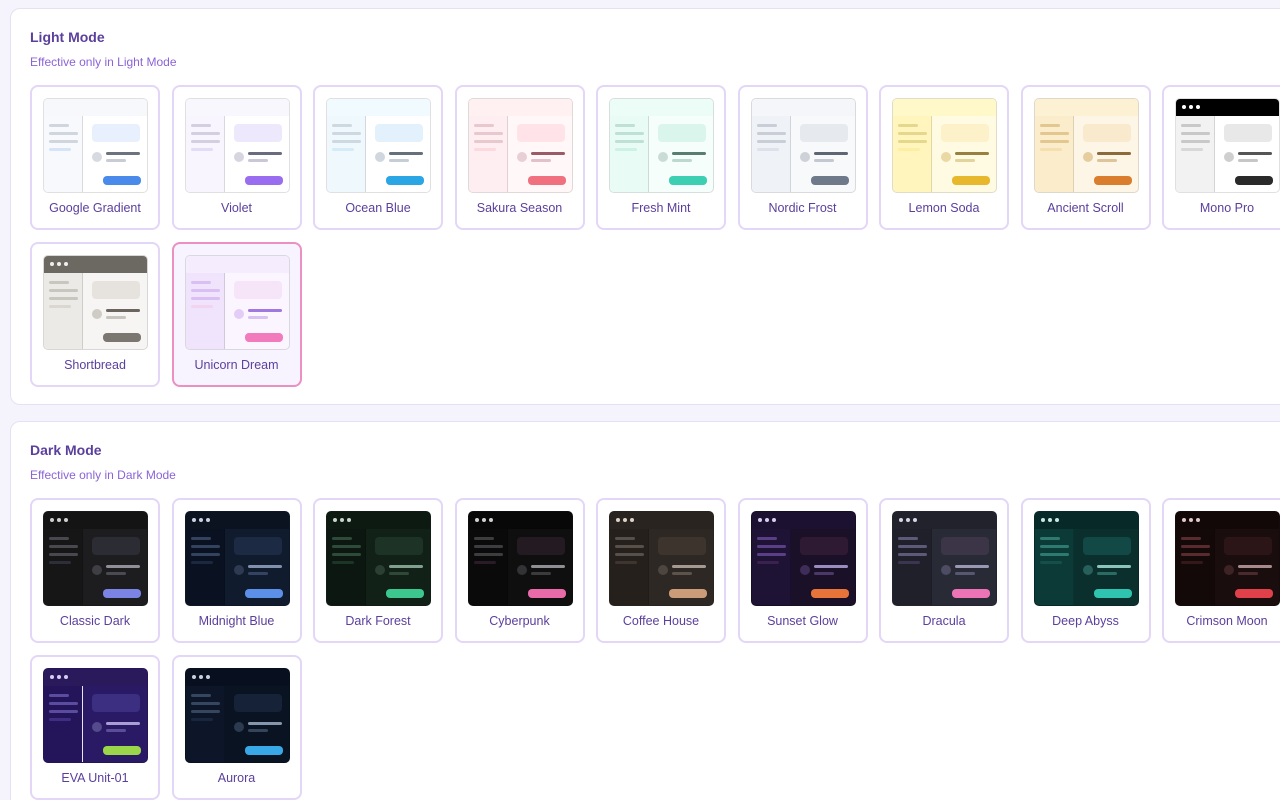 This screenshot has width=1280, height=800. I want to click on theme-card-aurora: Aurora, so click(236, 727).